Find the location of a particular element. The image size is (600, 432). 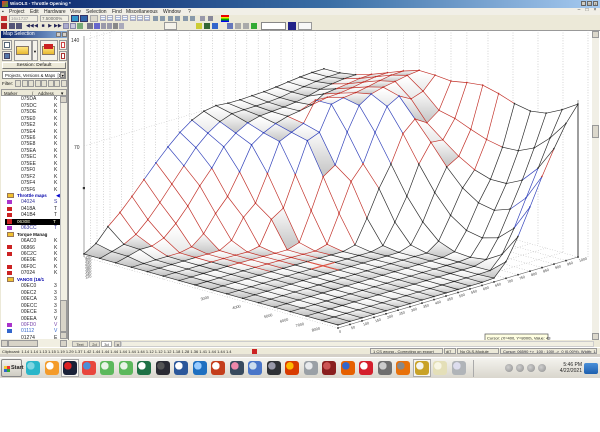

svg-text: 100 is located at coordinates (366, 324).